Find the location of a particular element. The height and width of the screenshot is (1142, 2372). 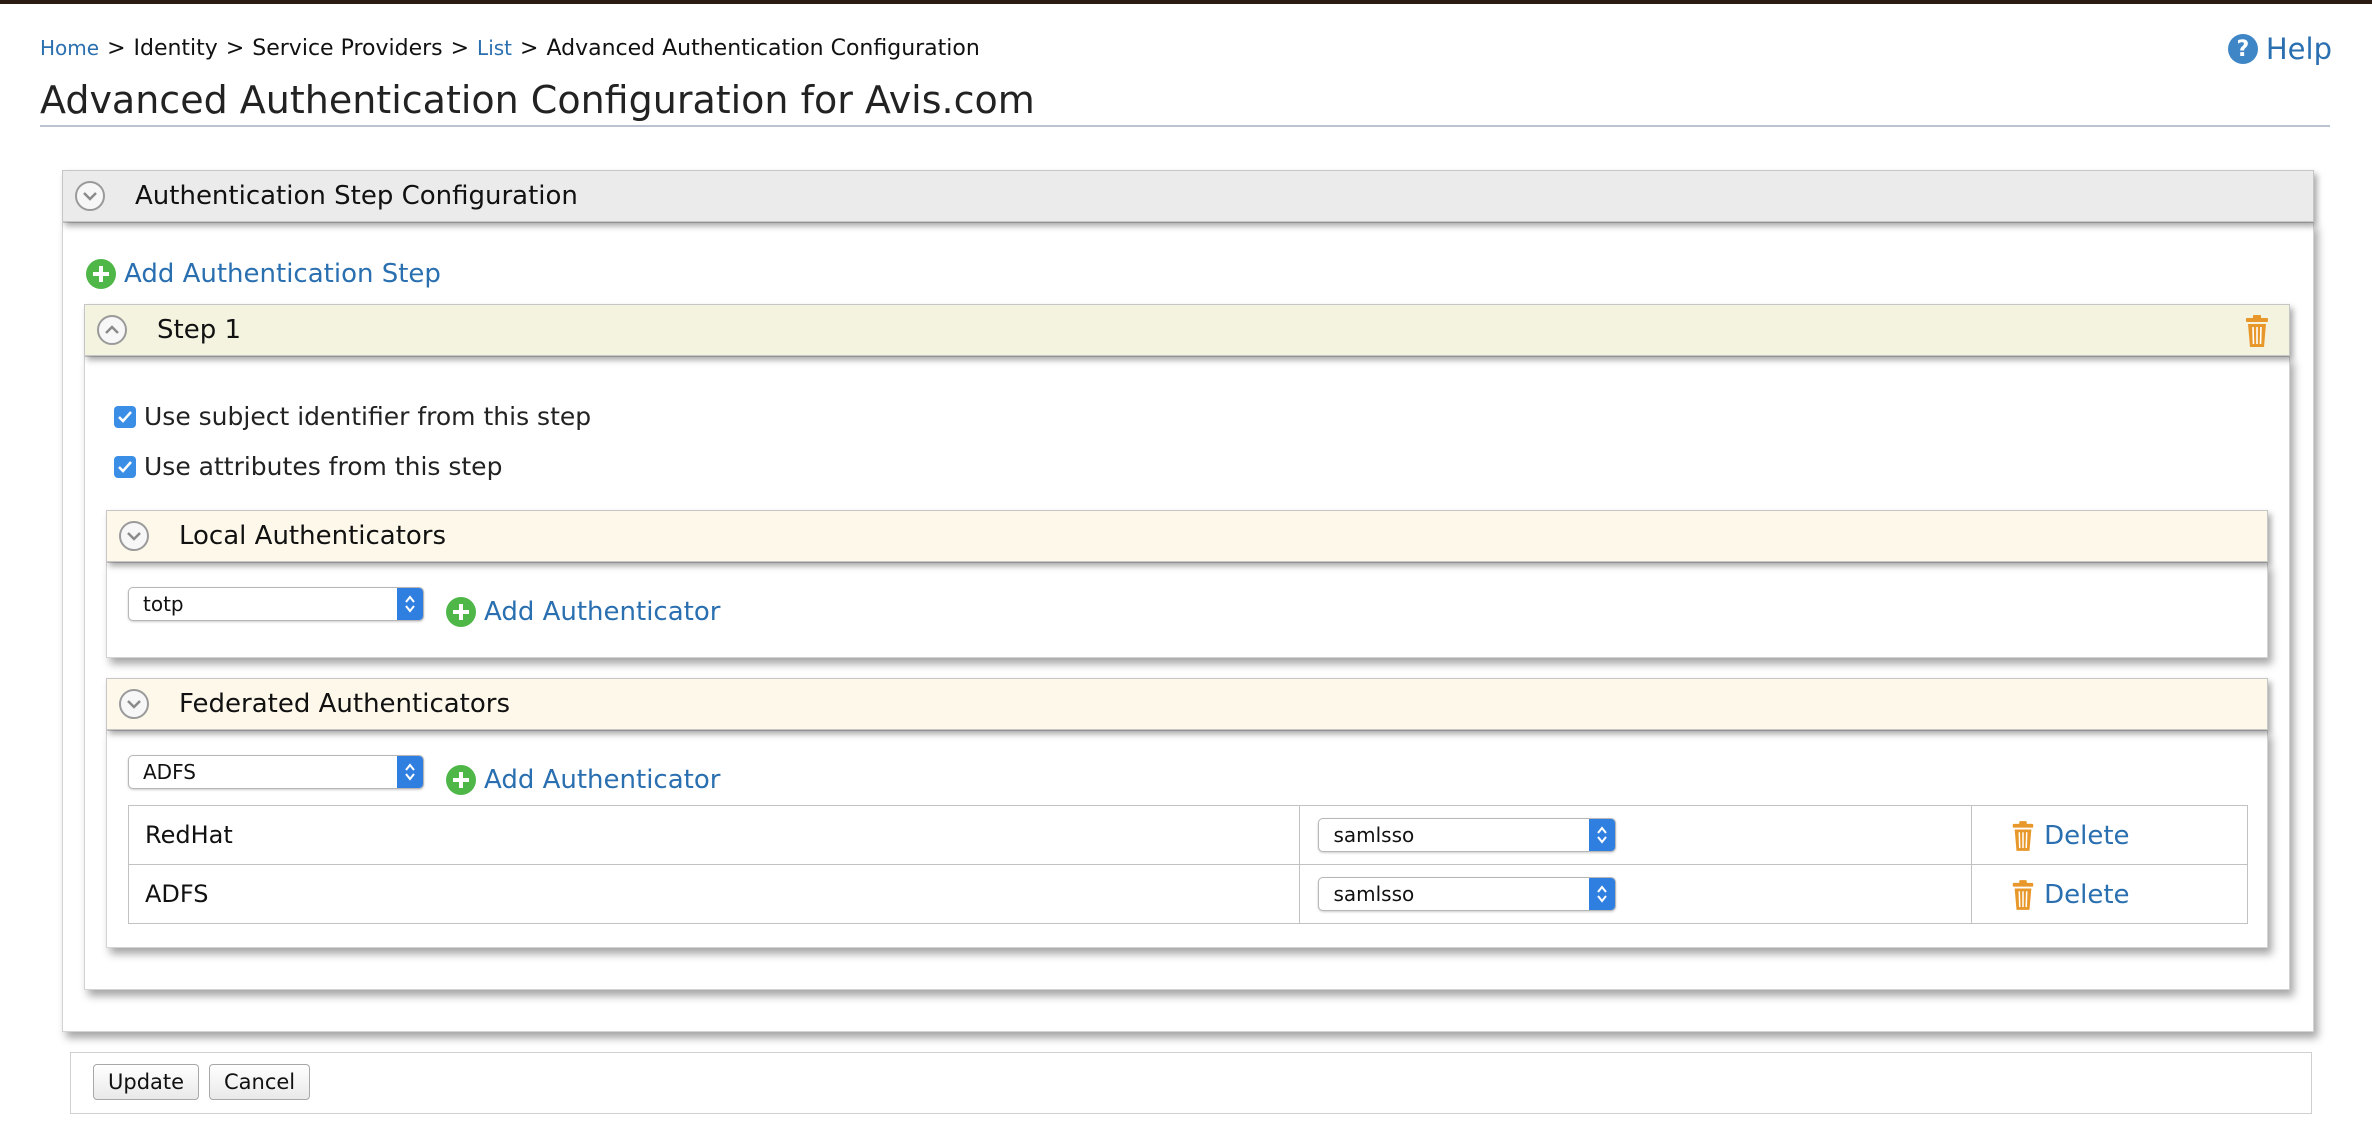

breadcrumb-list-link: List is located at coordinates (494, 48).